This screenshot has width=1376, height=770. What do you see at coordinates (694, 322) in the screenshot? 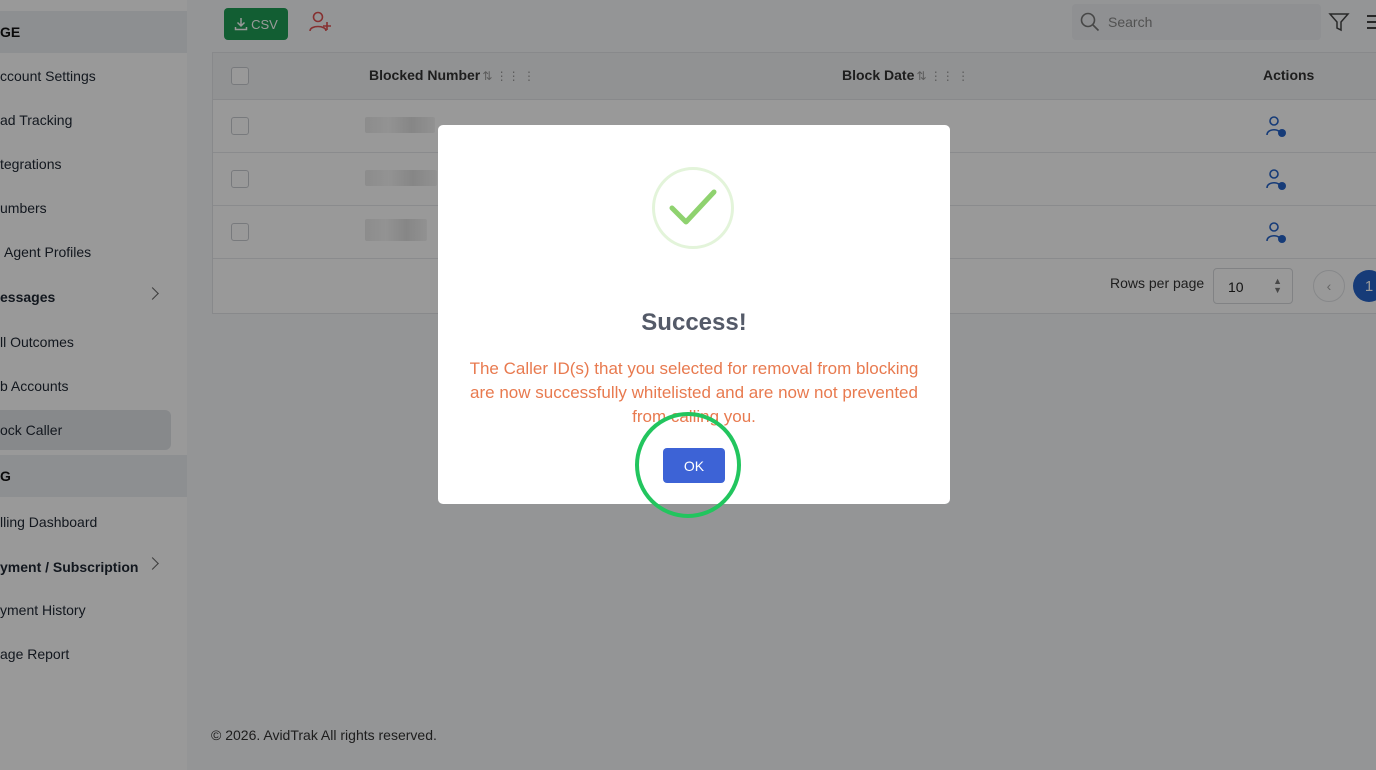
I see `dialog-title: Success!` at bounding box center [694, 322].